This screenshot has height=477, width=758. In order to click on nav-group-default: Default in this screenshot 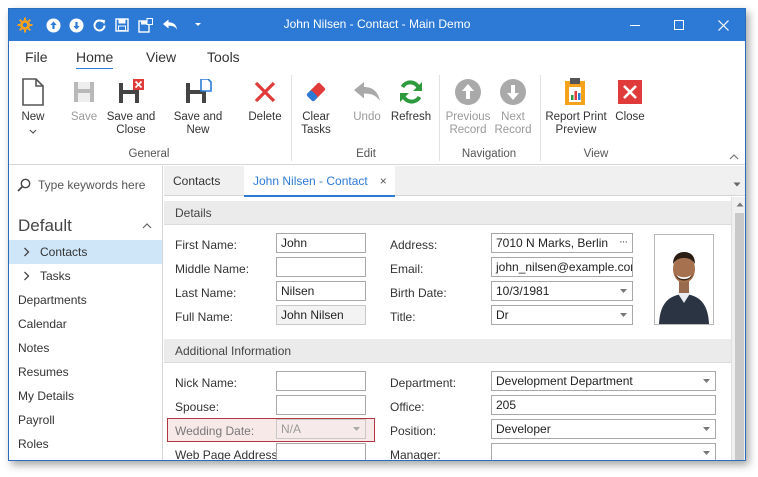, I will do `click(45, 226)`.